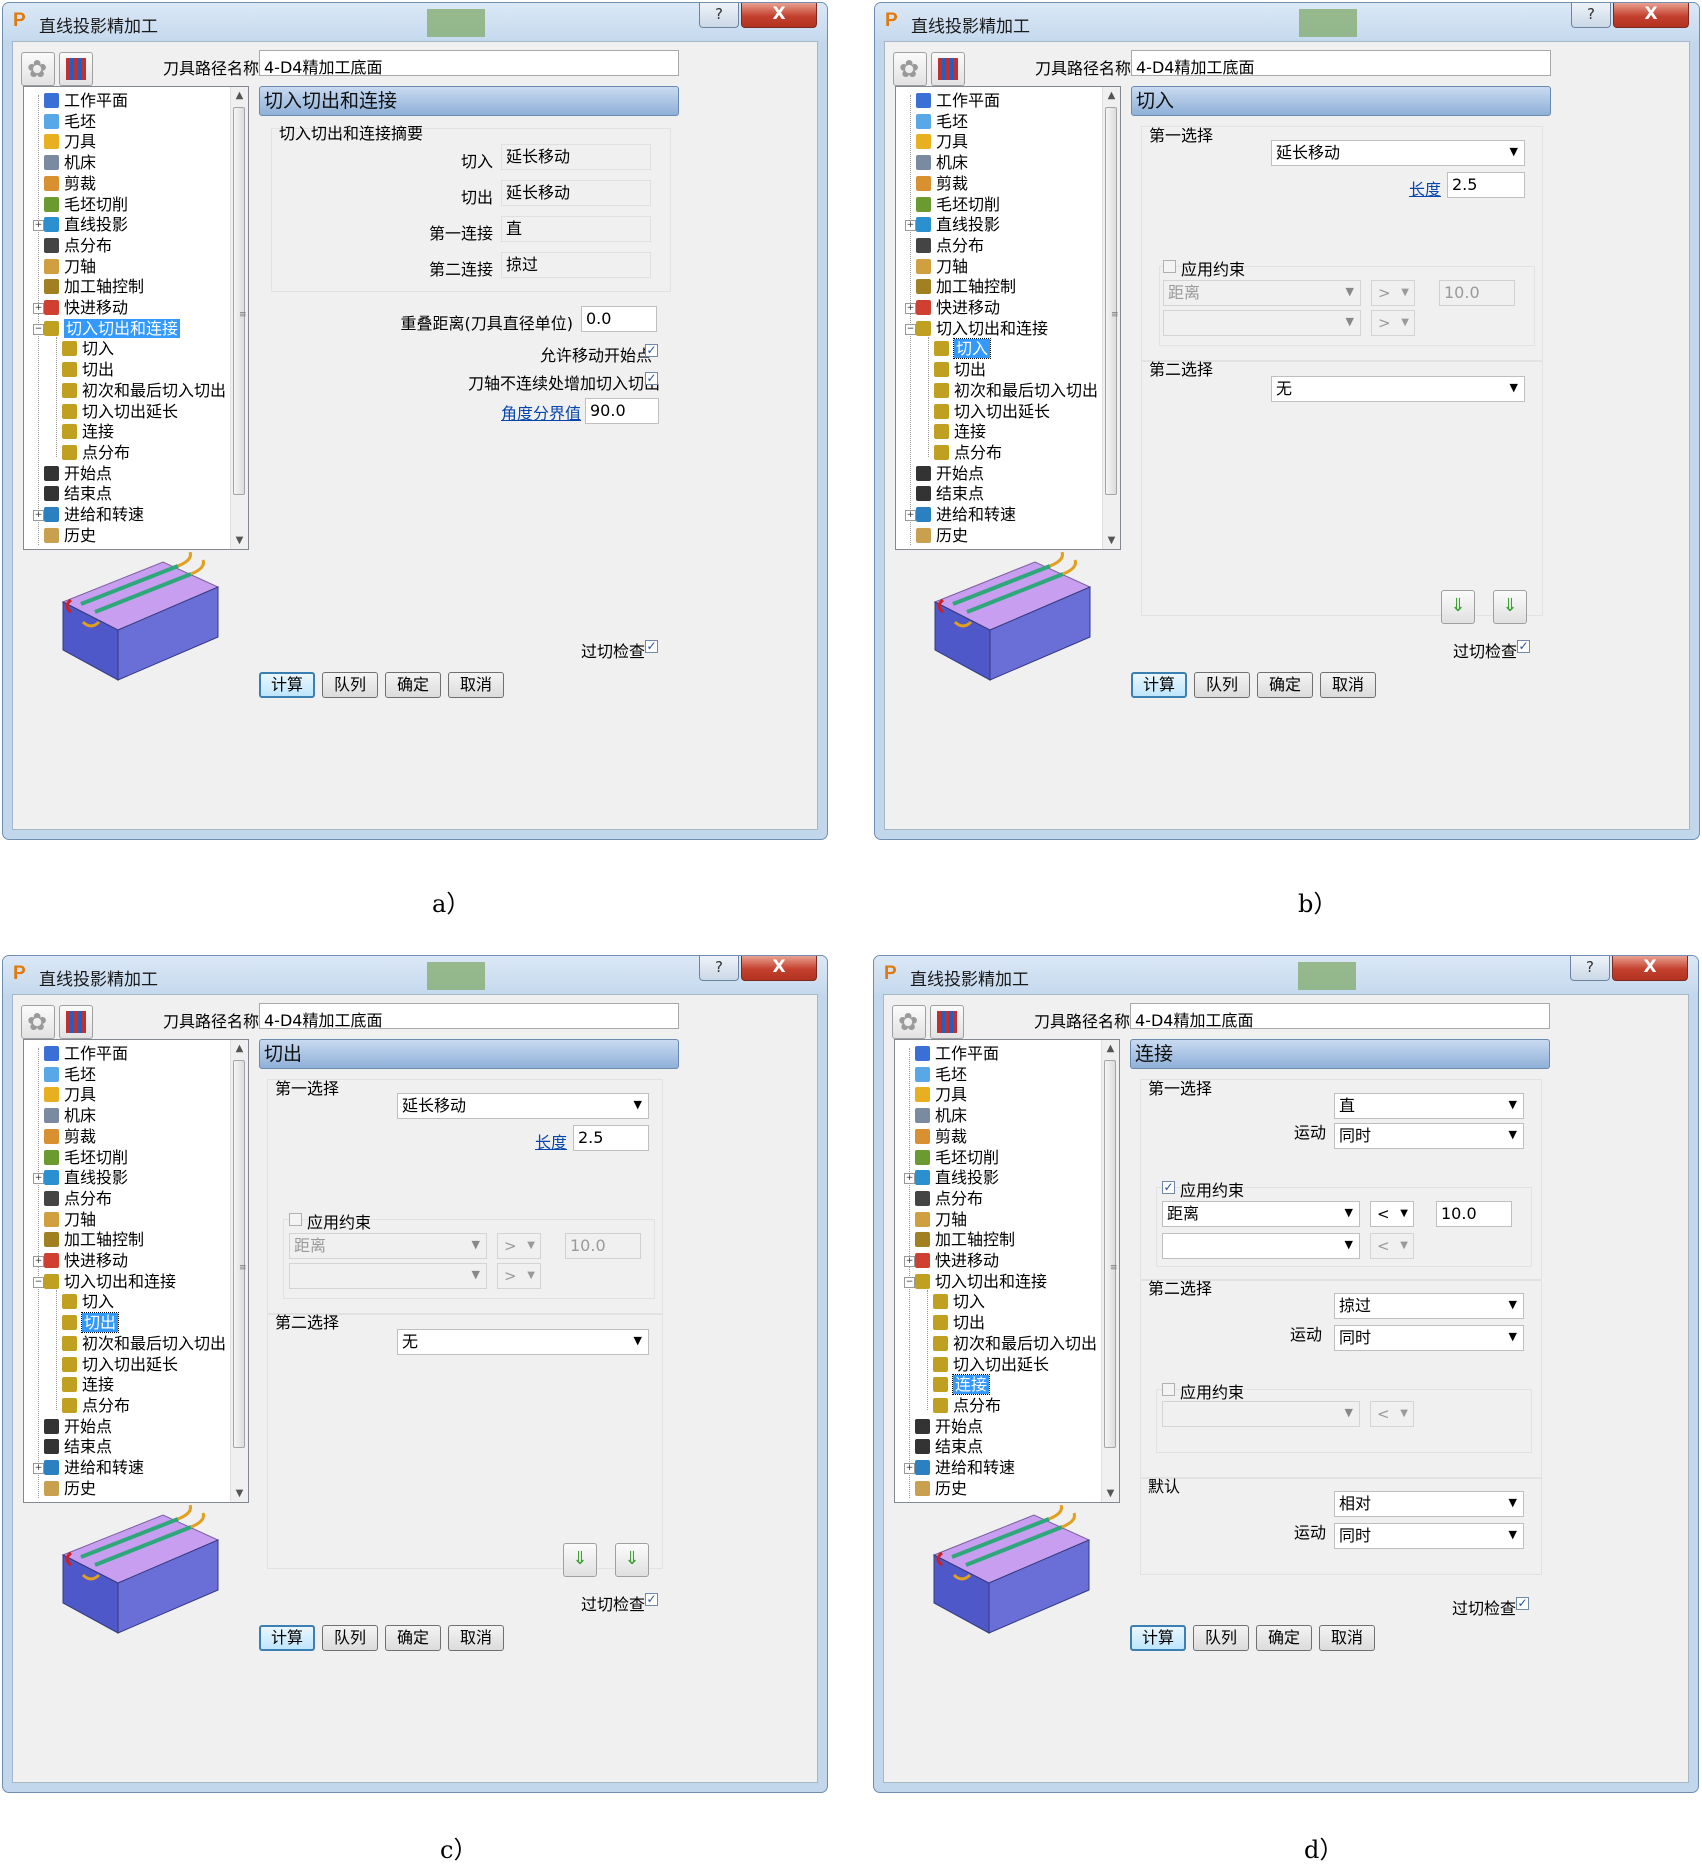 This screenshot has height=1865, width=1702. I want to click on apply-constraint-checkbox, so click(1169, 266).